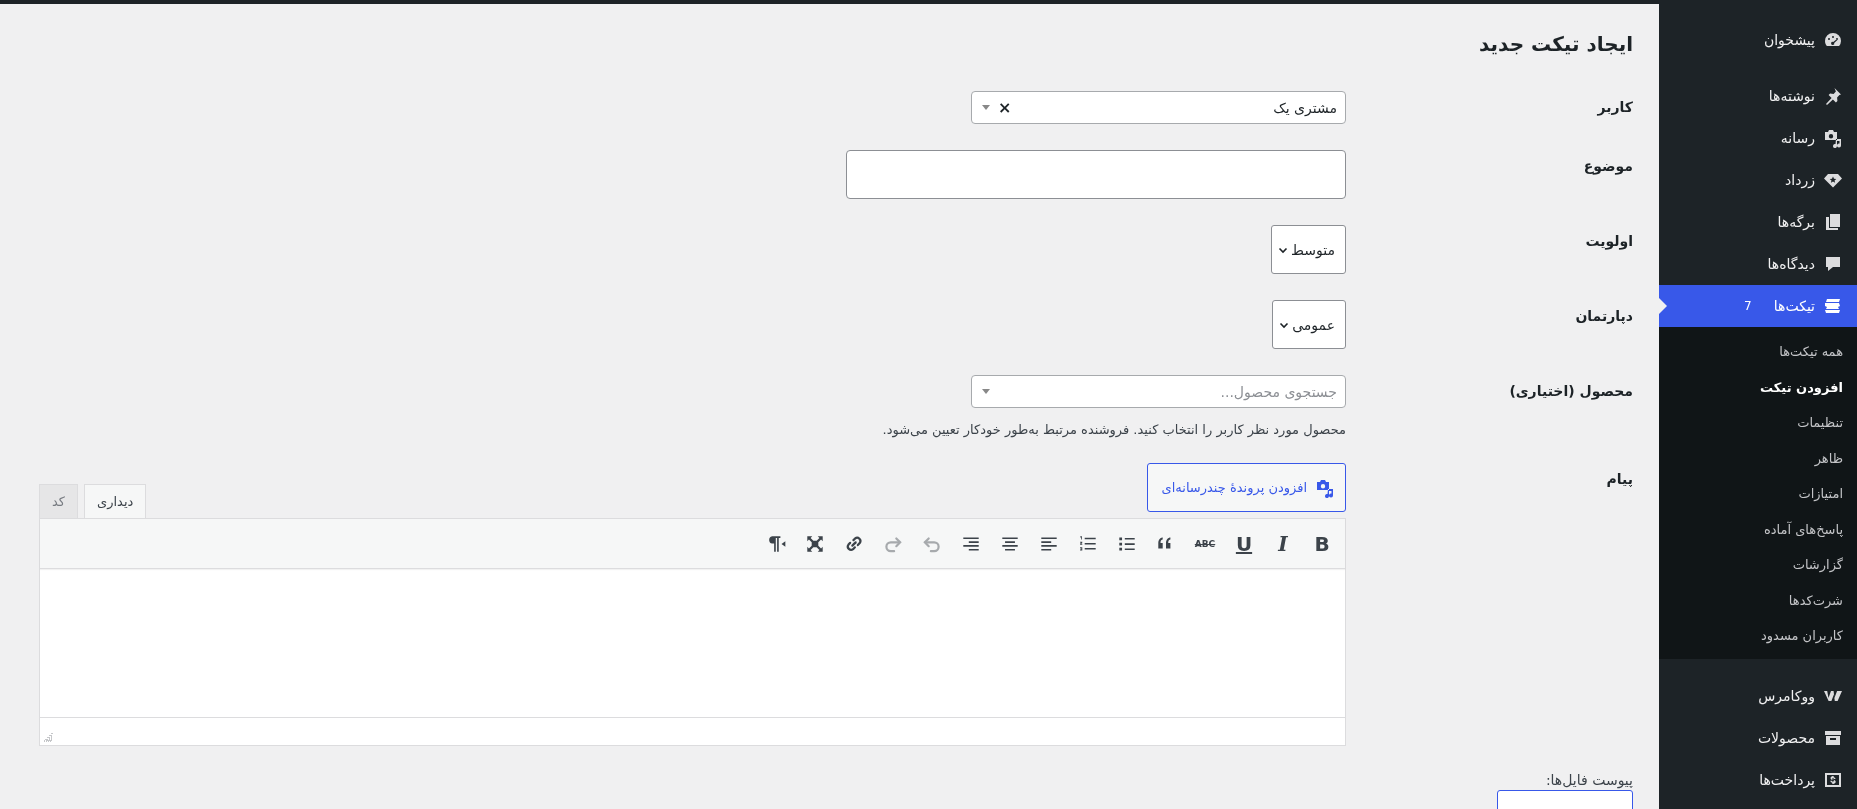  Describe the element at coordinates (1758, 565) in the screenshot. I see `submenu-item: گزارشات` at that location.